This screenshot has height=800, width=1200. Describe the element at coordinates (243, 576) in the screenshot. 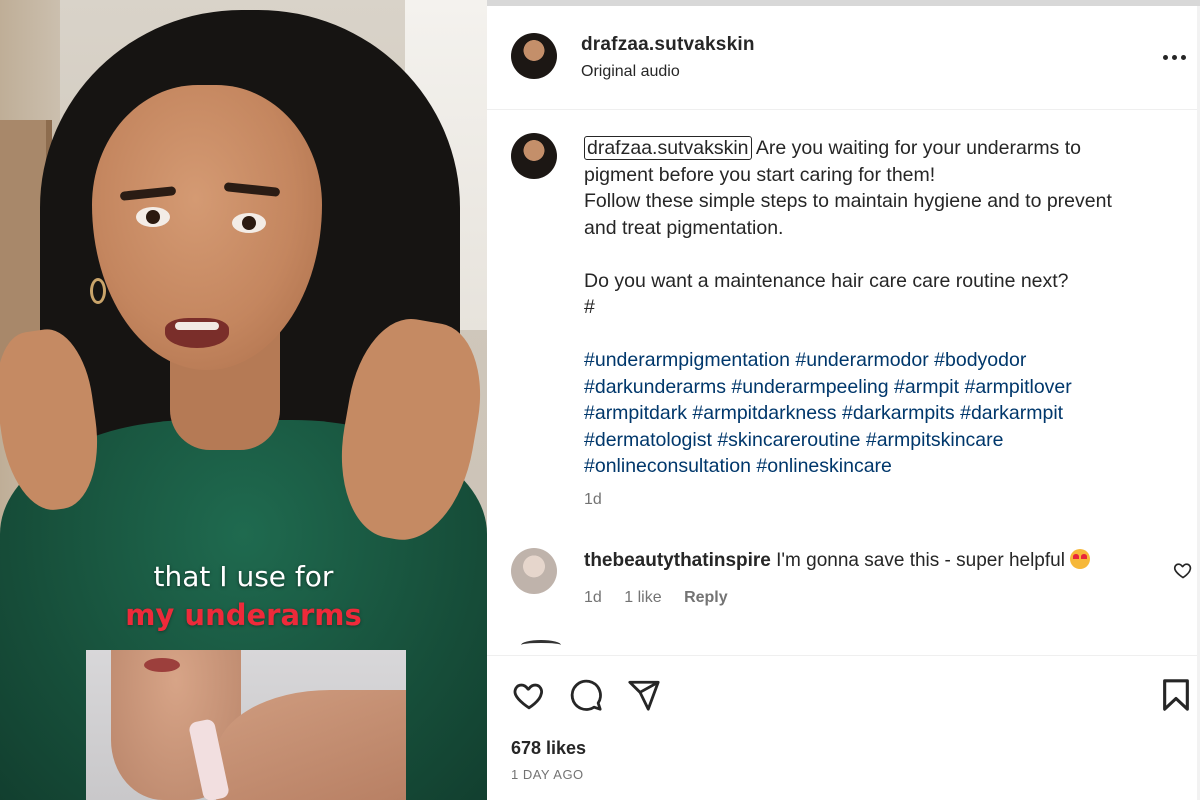

I see `video-caption-line1: that I use for` at that location.